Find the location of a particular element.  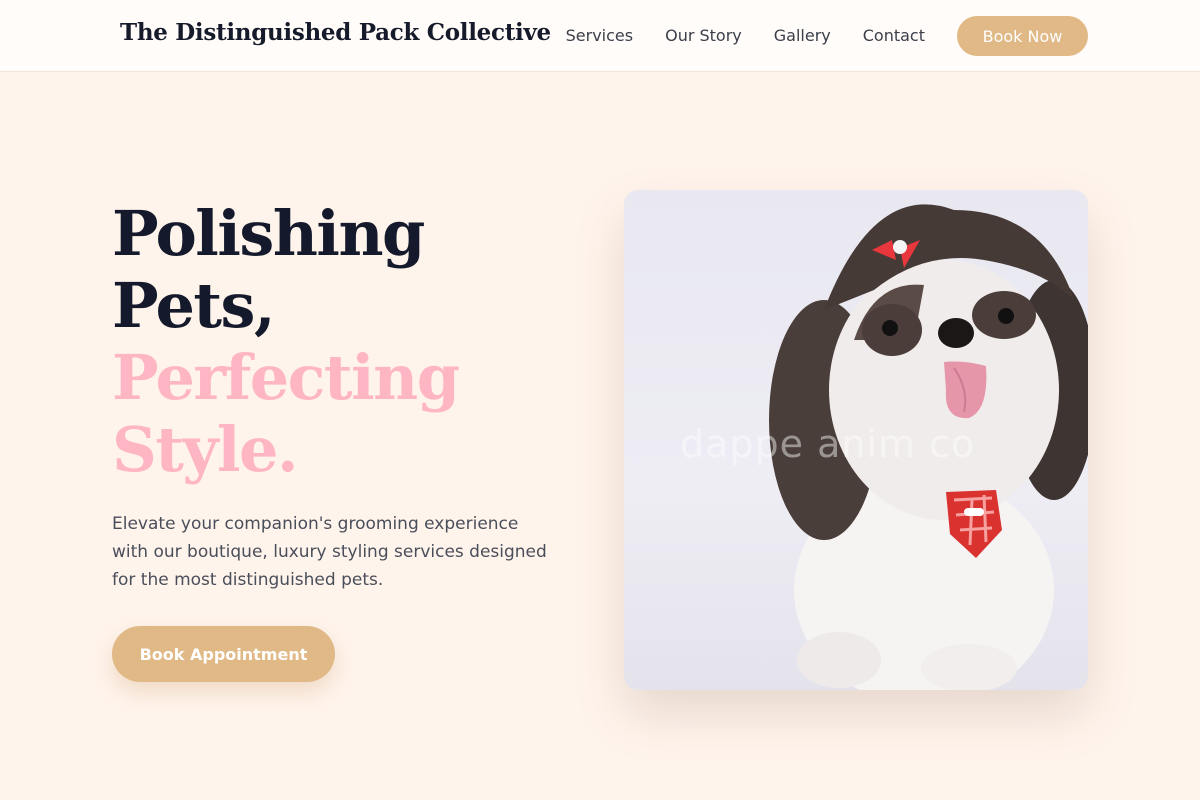

hero-title-line-3: Perfecting is located at coordinates (286, 377).